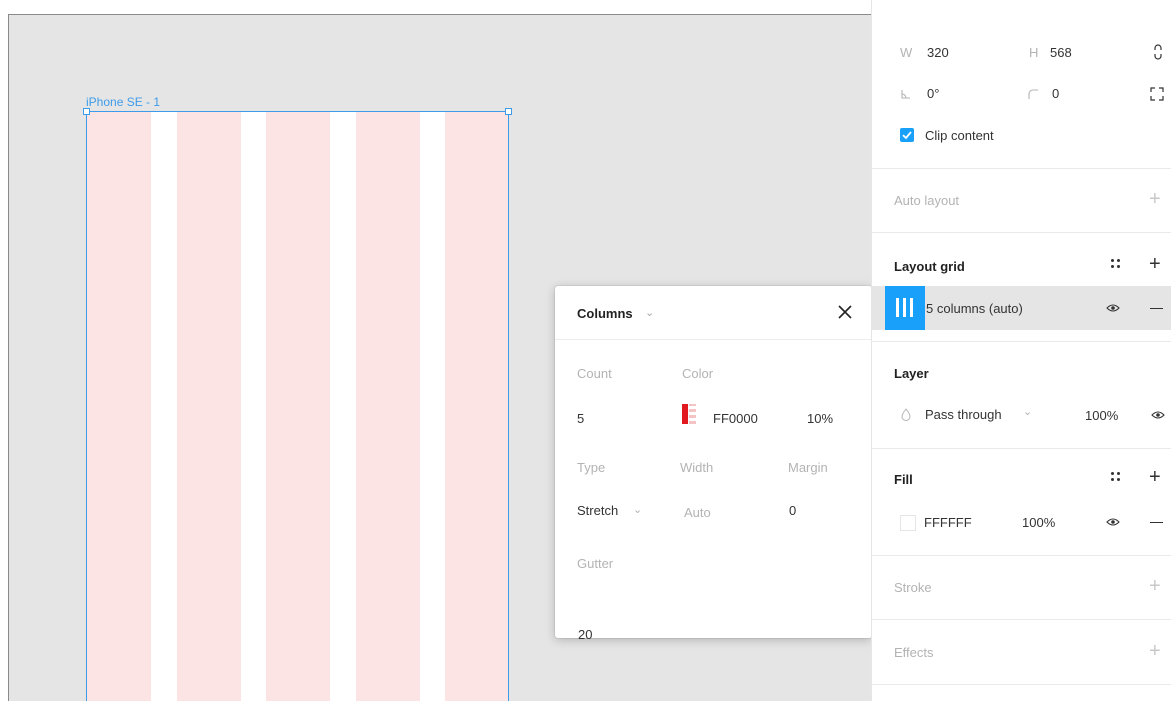  I want to click on grid-type-dropdown: Columns, so click(605, 313).